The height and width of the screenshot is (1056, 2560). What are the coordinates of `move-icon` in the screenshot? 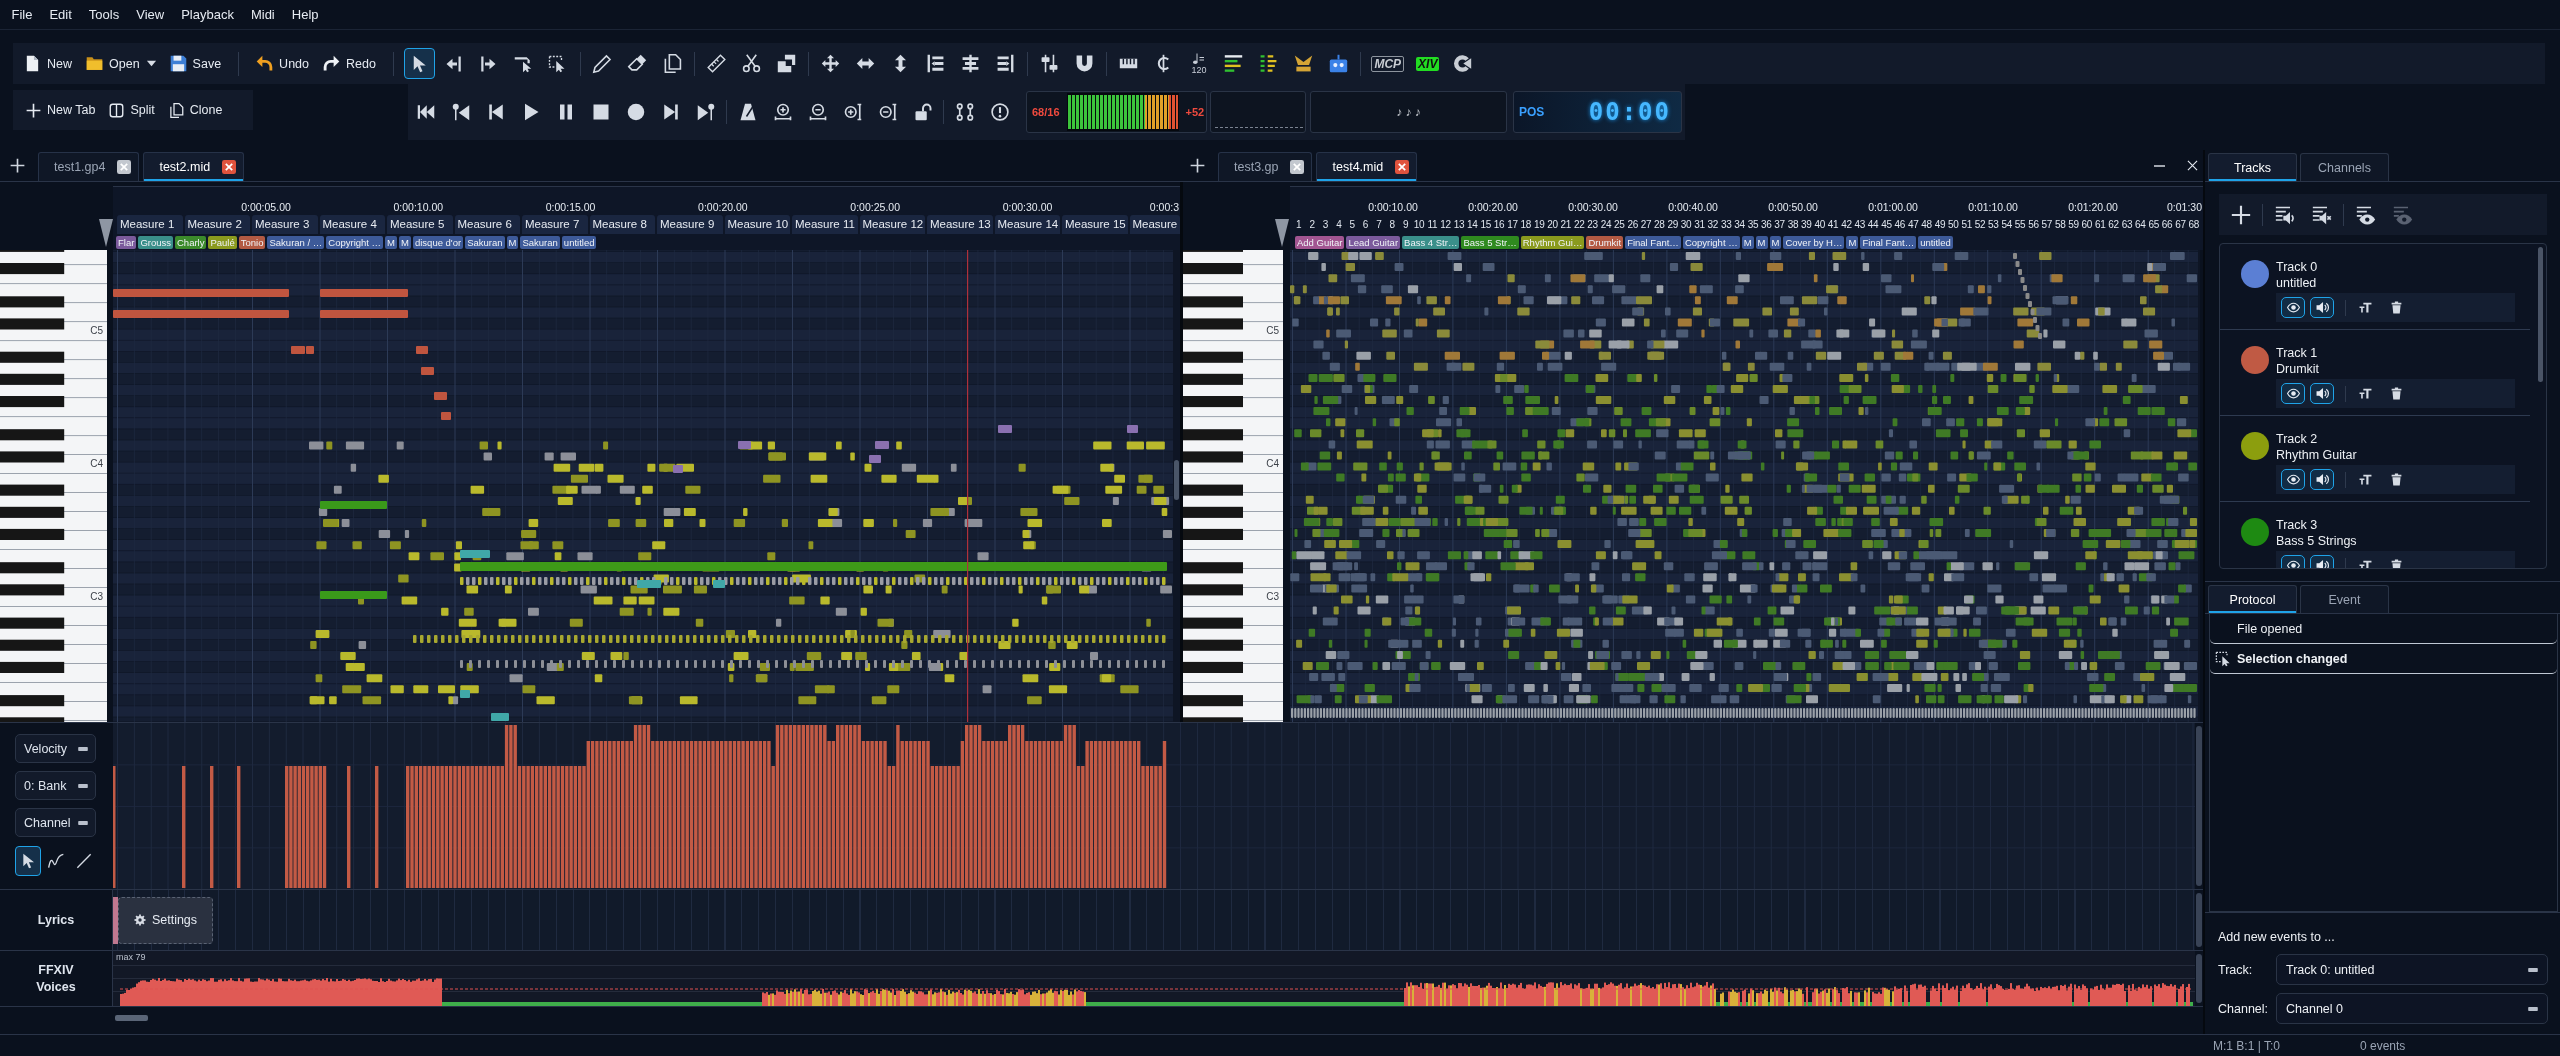 It's located at (831, 63).